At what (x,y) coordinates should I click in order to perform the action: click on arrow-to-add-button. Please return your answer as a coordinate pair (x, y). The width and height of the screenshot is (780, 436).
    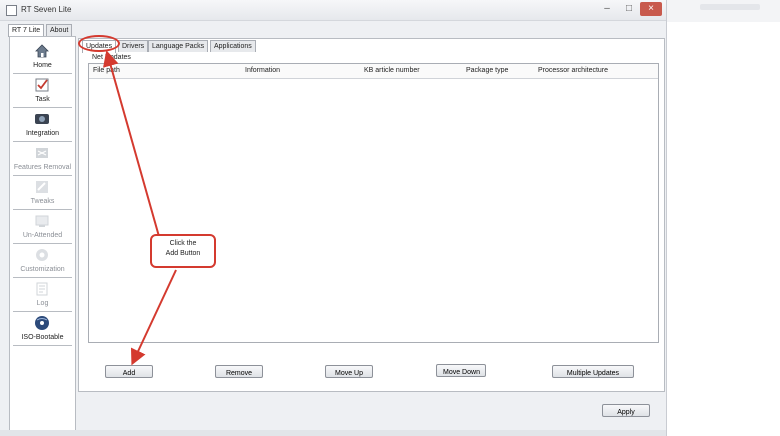
    Looking at the image, I should click on (153, 317).